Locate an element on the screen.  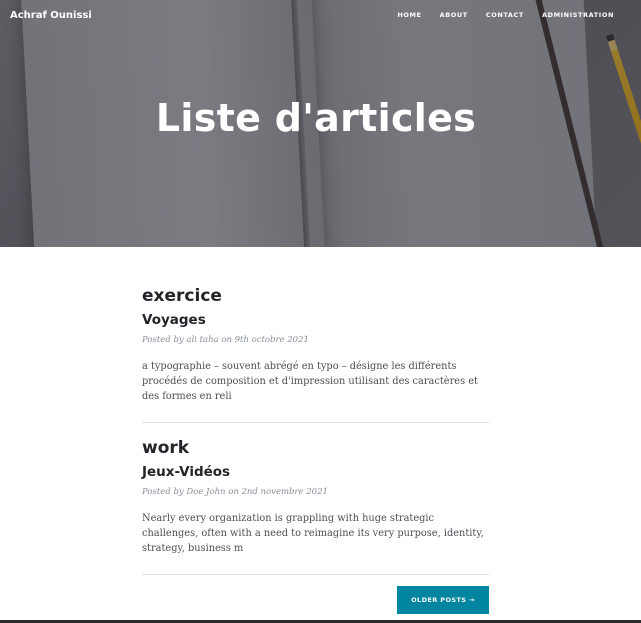
older-posts-button: OLDER POSTS → is located at coordinates (443, 600).